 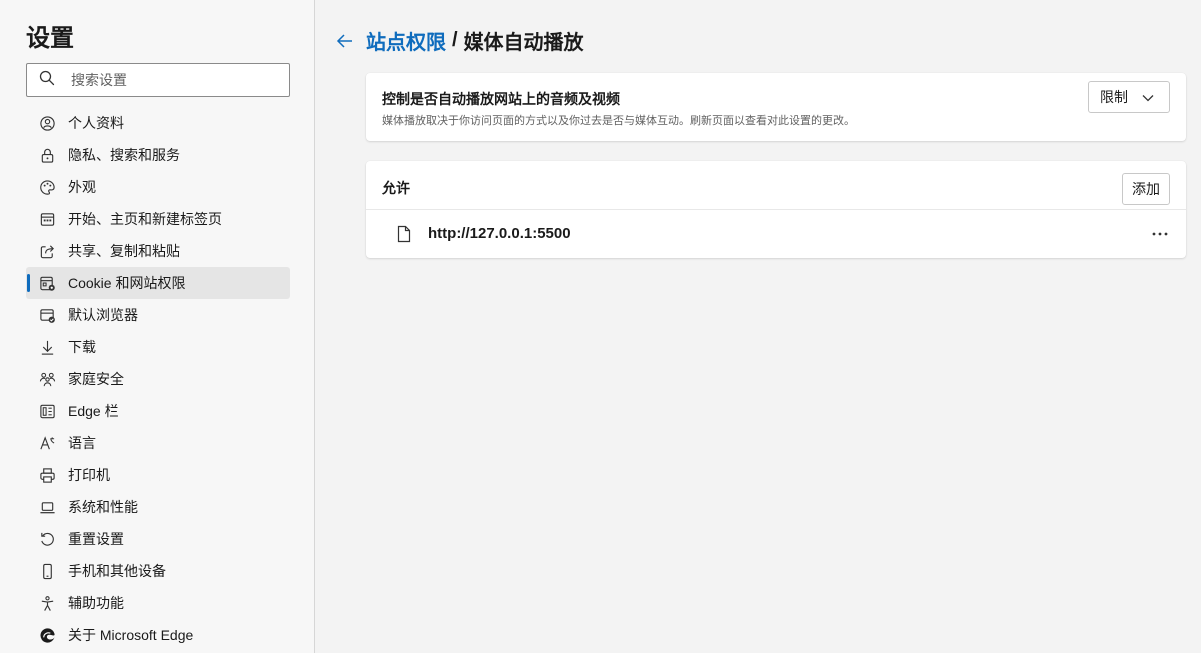 What do you see at coordinates (158, 603) in the screenshot?
I see `sidebar-item-accessibility: 辅助功能` at bounding box center [158, 603].